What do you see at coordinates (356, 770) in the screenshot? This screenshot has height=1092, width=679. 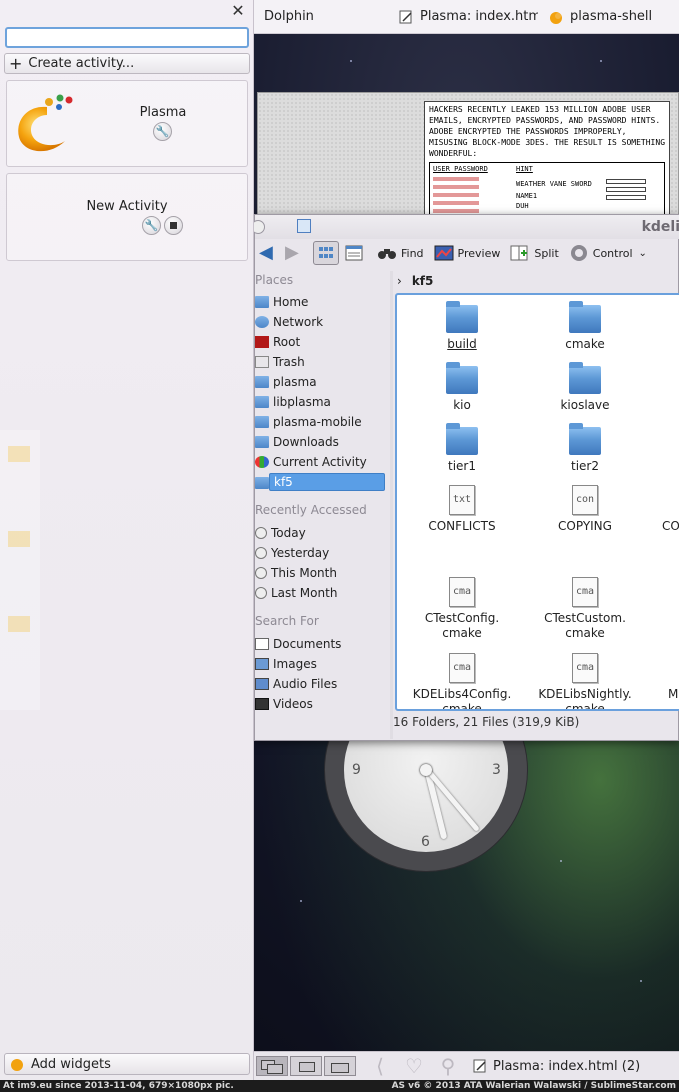 I see `clock-numeral-9: 9` at bounding box center [356, 770].